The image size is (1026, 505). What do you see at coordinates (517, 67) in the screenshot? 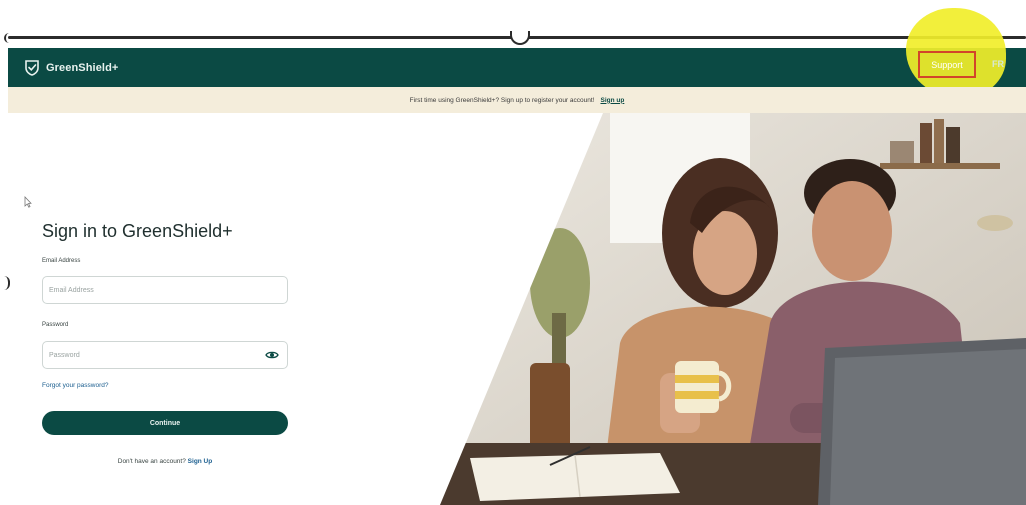
I see `top-navbar: GreenShield+` at bounding box center [517, 67].